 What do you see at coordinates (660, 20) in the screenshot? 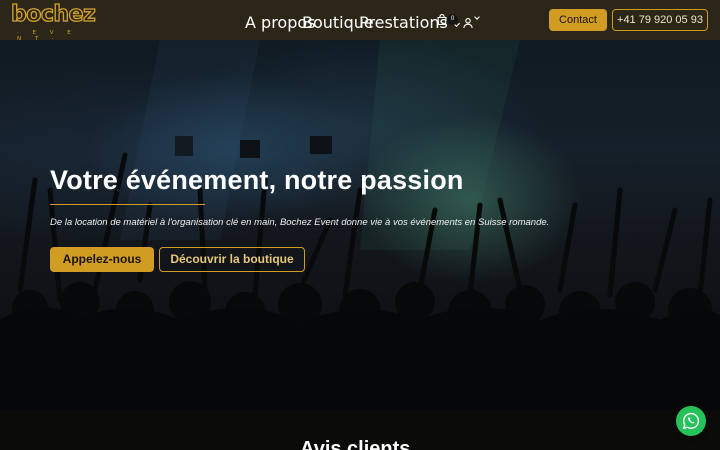
I see `phone-button: +41 79 920 05 93` at bounding box center [660, 20].